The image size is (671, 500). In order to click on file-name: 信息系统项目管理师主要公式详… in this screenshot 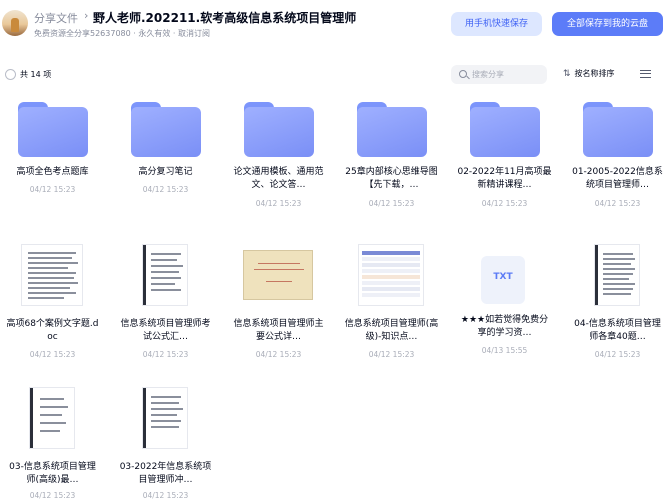, I will do `click(278, 330)`.